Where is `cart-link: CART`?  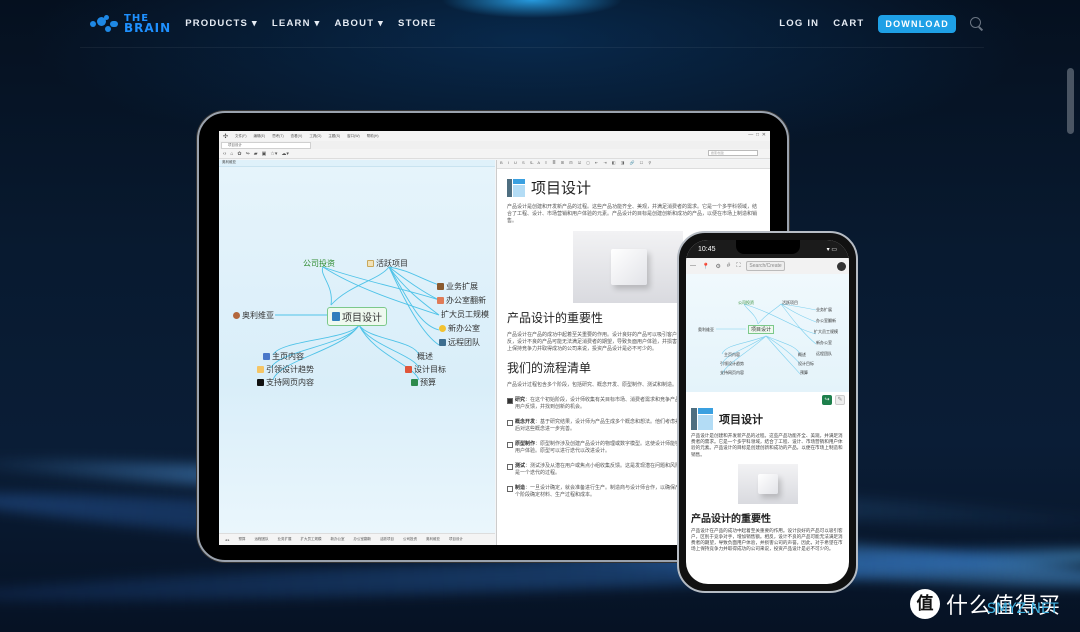
cart-link: CART is located at coordinates (848, 23).